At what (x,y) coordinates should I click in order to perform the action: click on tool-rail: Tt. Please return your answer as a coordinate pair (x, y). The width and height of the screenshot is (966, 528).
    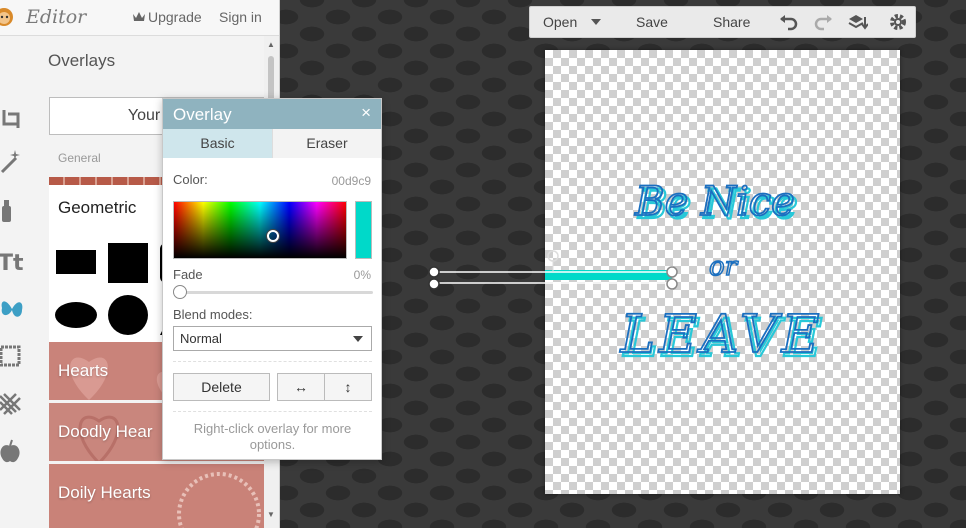
    Looking at the image, I should click on (15, 282).